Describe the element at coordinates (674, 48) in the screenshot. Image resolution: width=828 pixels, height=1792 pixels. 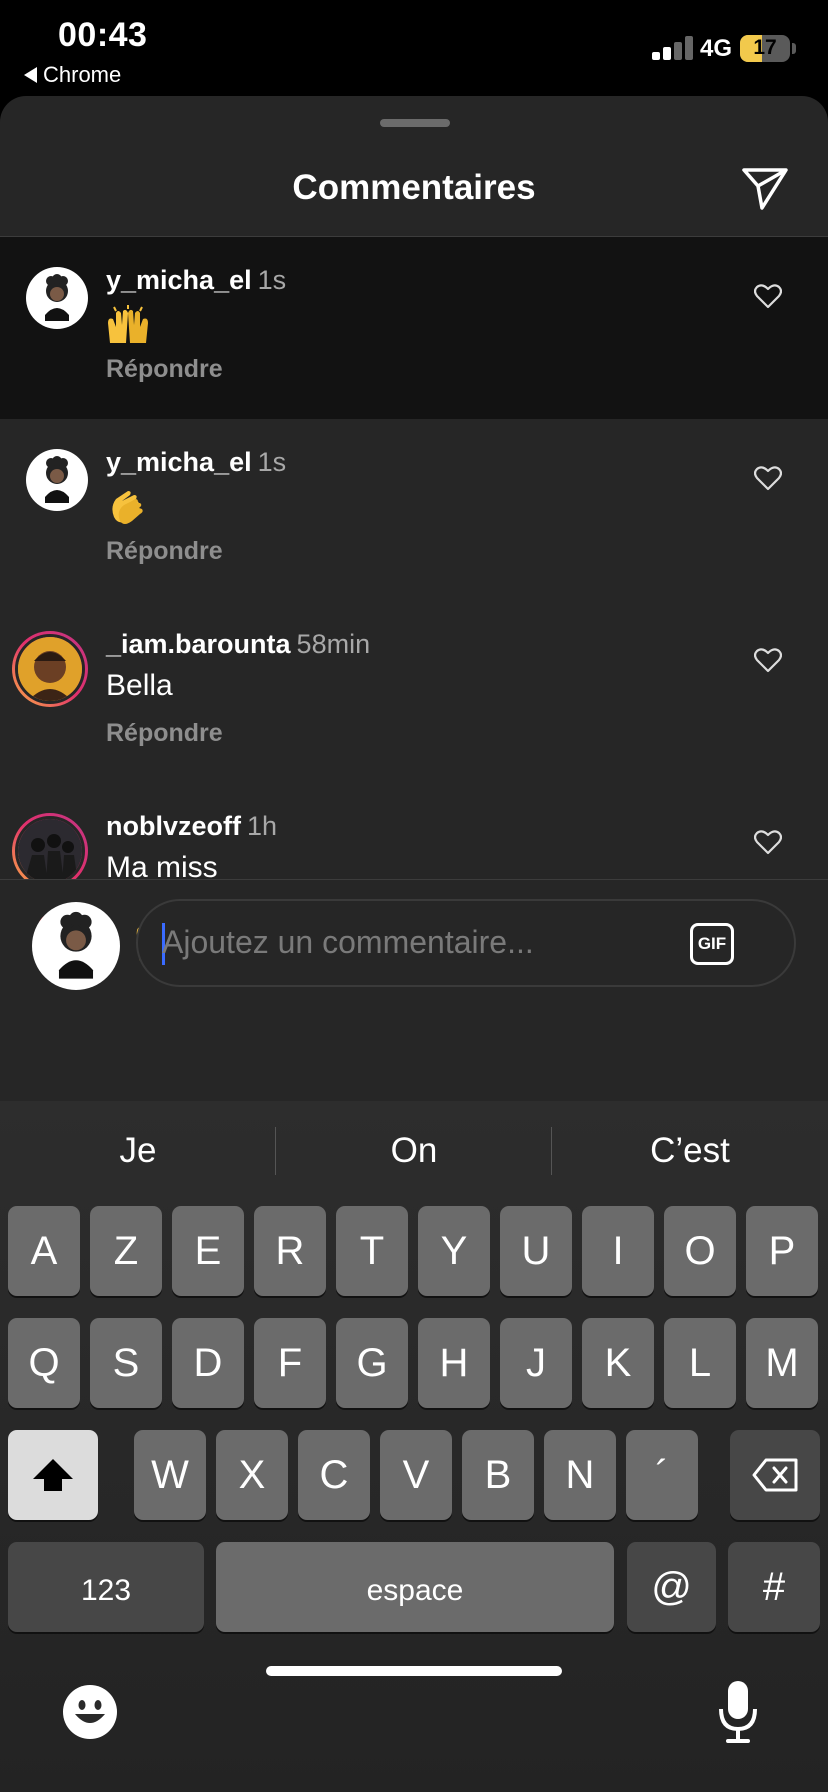
I see `cellular-signal-icon` at that location.